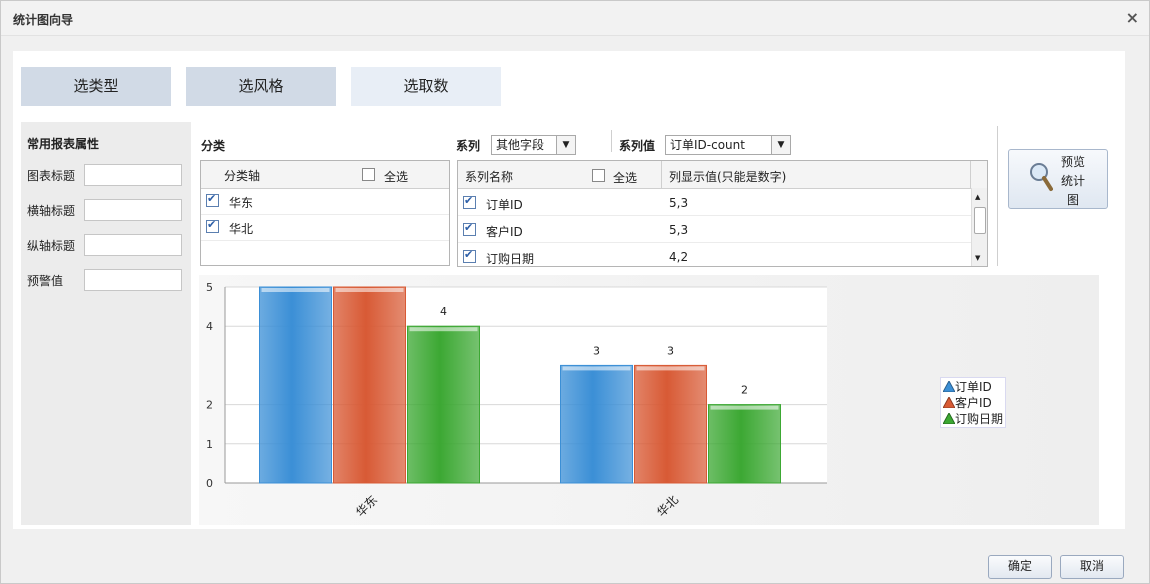  Describe the element at coordinates (133, 280) in the screenshot. I see `warning-value-input` at that location.